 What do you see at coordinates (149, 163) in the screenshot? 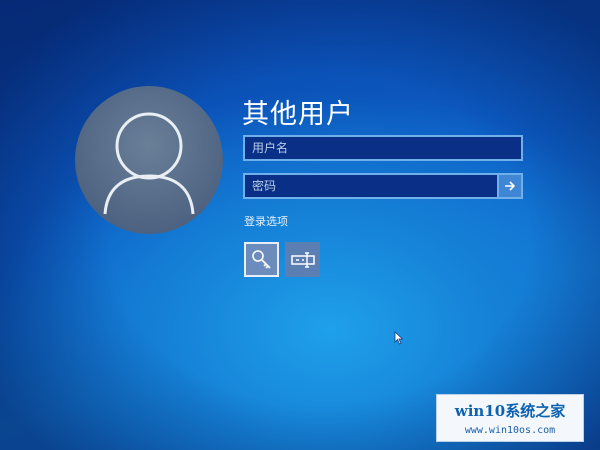
I see `user-silhouette-icon` at bounding box center [149, 163].